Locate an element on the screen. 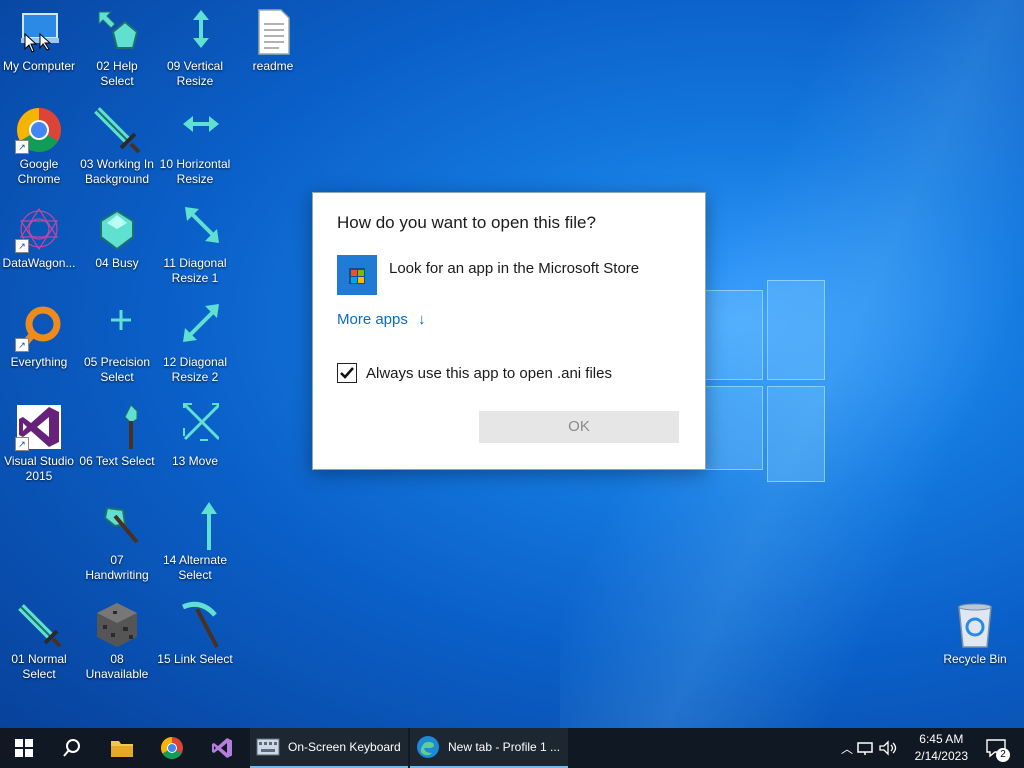 The width and height of the screenshot is (1024, 768). desktop-icon-move: 13 Move is located at coordinates (195, 436).